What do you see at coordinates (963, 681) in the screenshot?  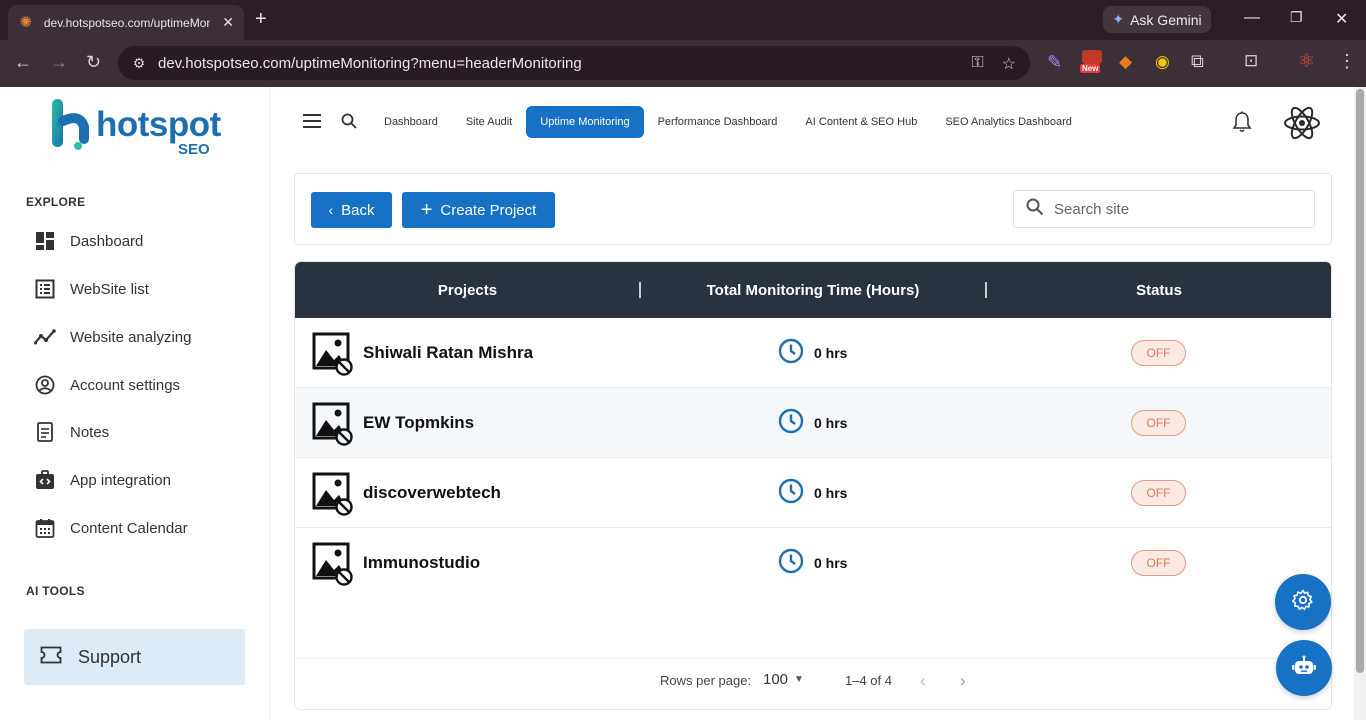 I see `next-page-icon: ›` at bounding box center [963, 681].